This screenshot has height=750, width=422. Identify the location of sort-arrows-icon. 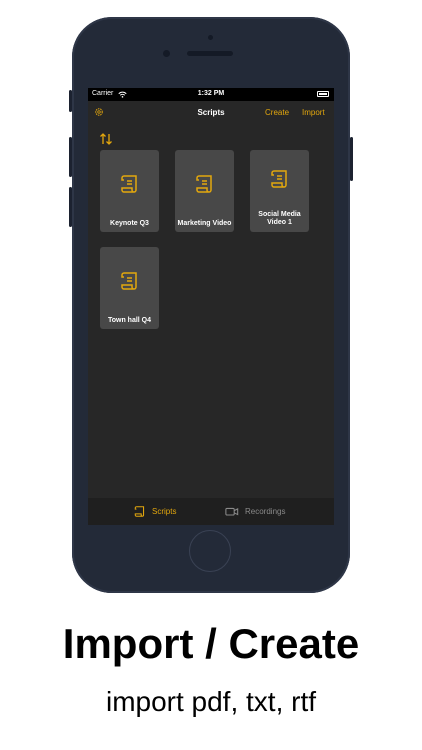
(106, 139).